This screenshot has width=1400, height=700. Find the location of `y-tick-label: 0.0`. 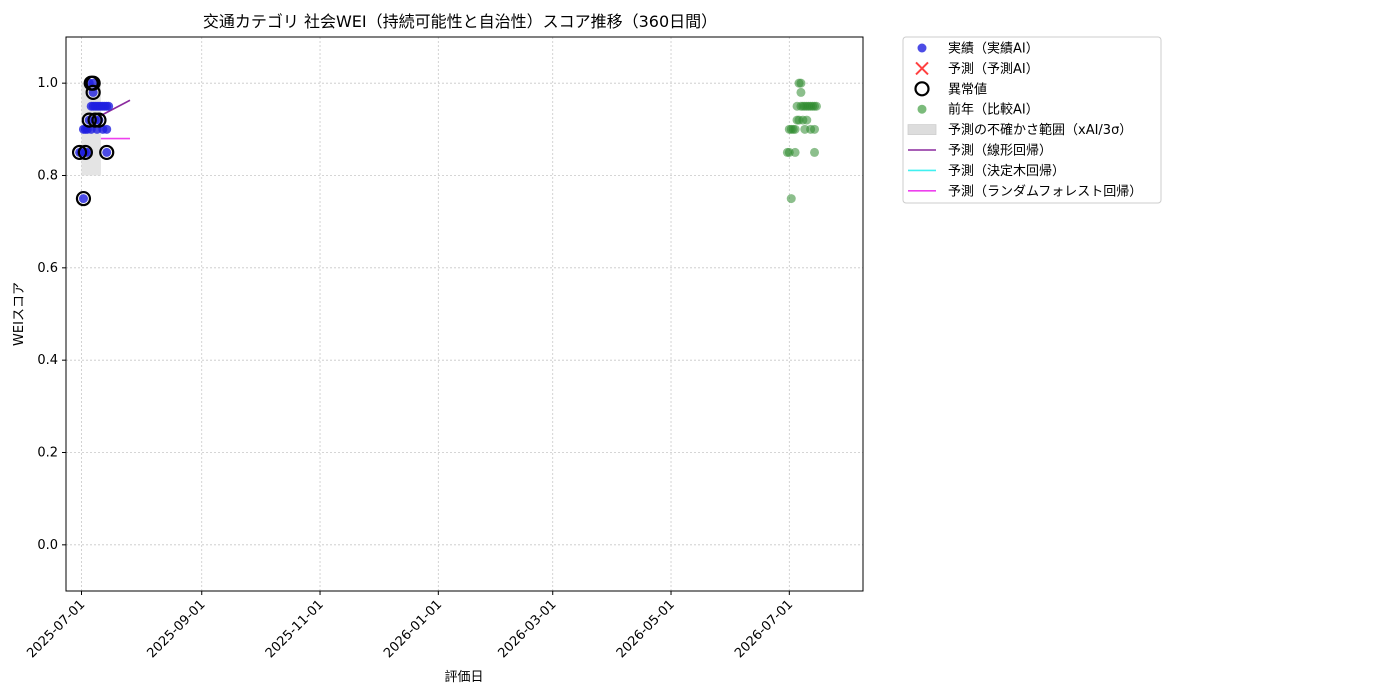

y-tick-label: 0.0 is located at coordinates (47, 545).